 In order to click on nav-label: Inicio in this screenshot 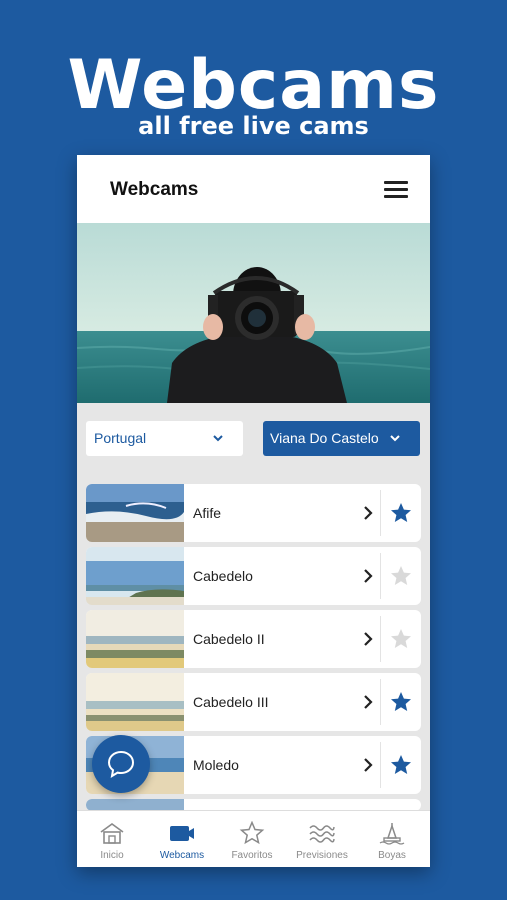, I will do `click(112, 855)`.